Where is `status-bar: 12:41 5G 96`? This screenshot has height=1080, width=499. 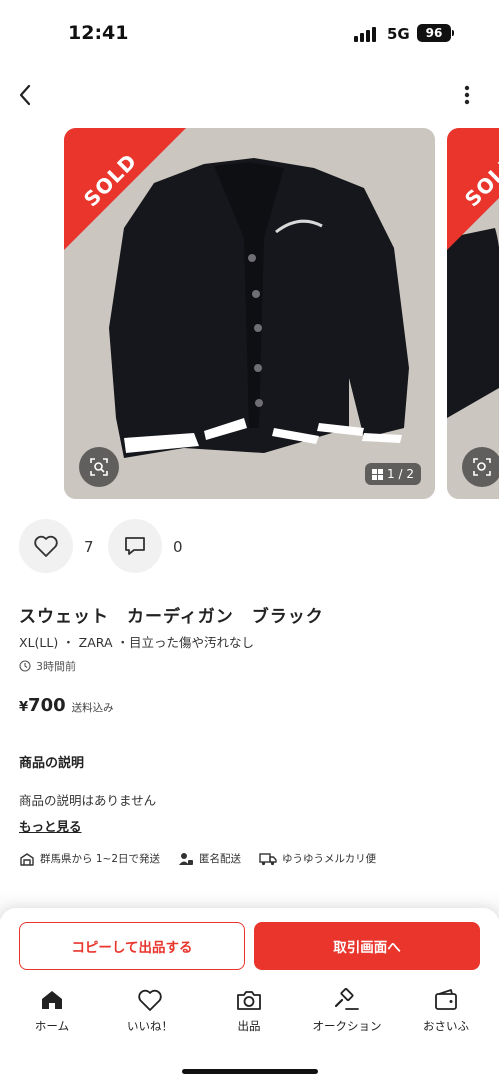 status-bar: 12:41 5G 96 is located at coordinates (249, 30).